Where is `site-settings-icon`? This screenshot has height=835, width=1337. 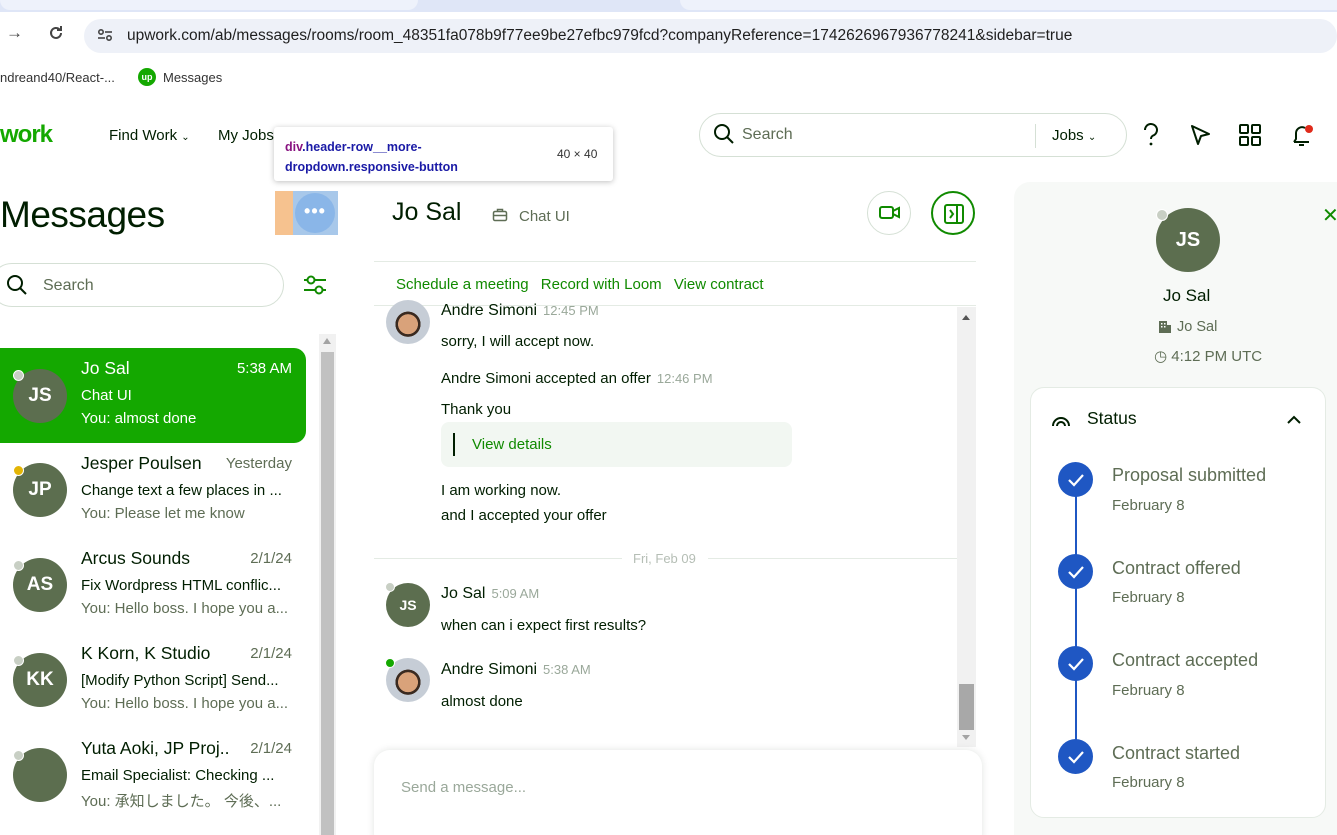
site-settings-icon is located at coordinates (105, 35).